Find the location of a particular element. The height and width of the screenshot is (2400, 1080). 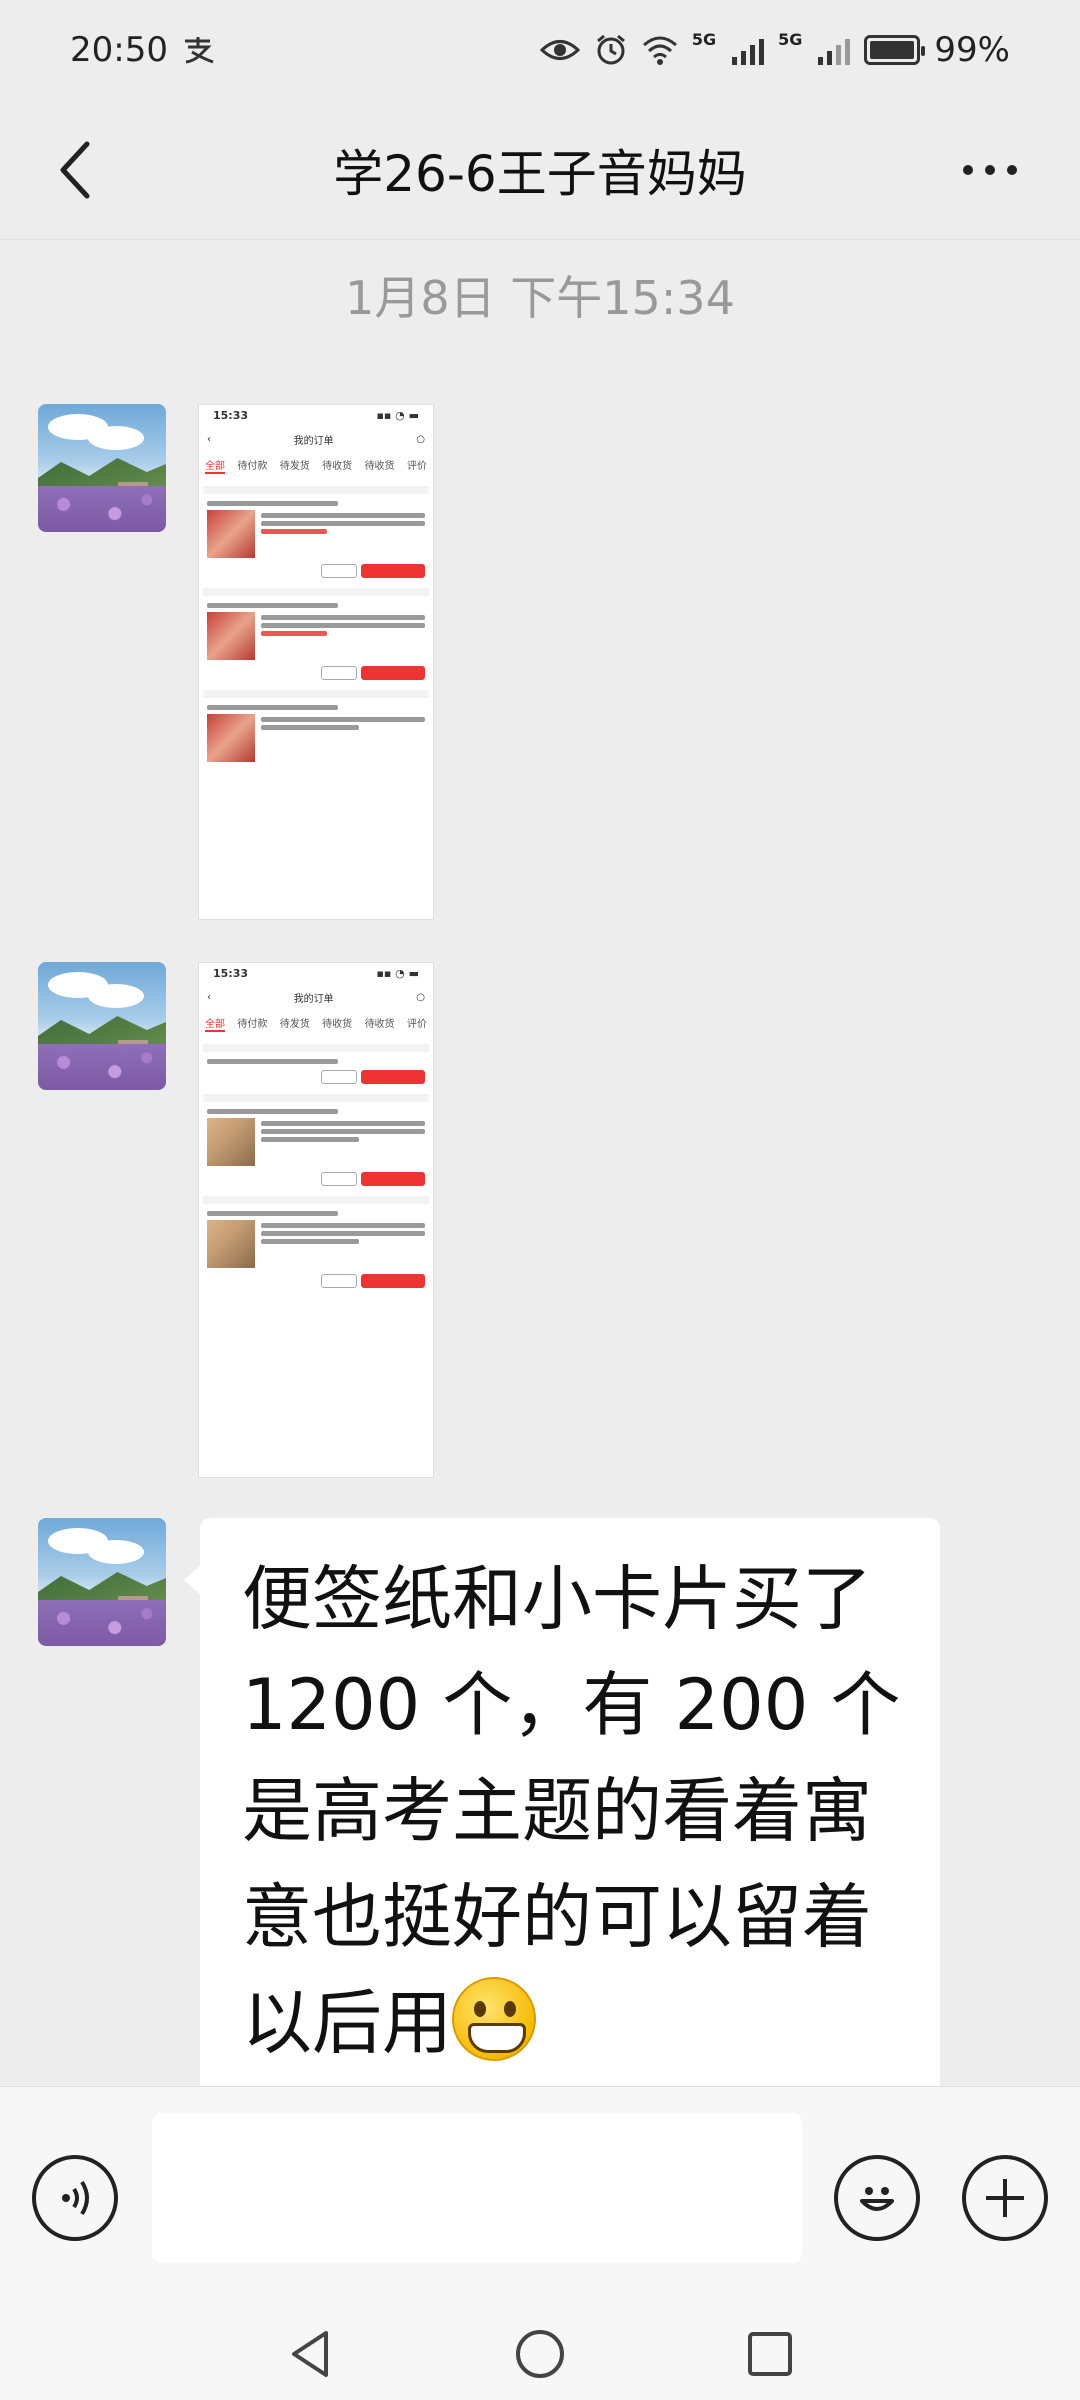

chevron-left-icon is located at coordinates (75, 170).